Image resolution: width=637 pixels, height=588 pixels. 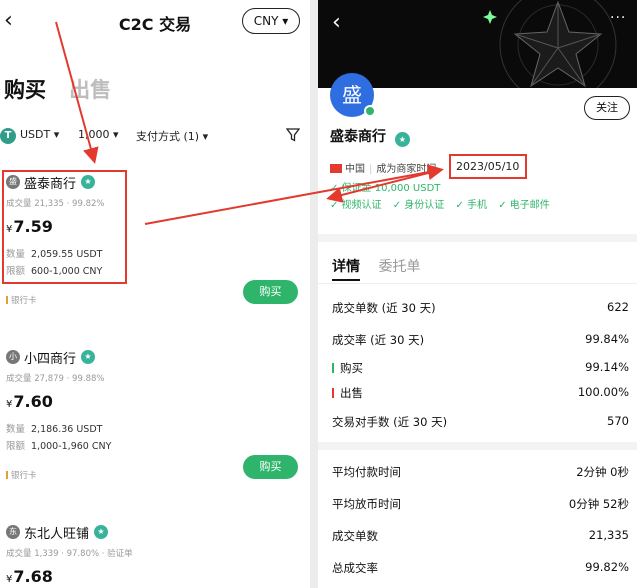 What do you see at coordinates (477, 283) in the screenshot?
I see `divider` at bounding box center [477, 283].